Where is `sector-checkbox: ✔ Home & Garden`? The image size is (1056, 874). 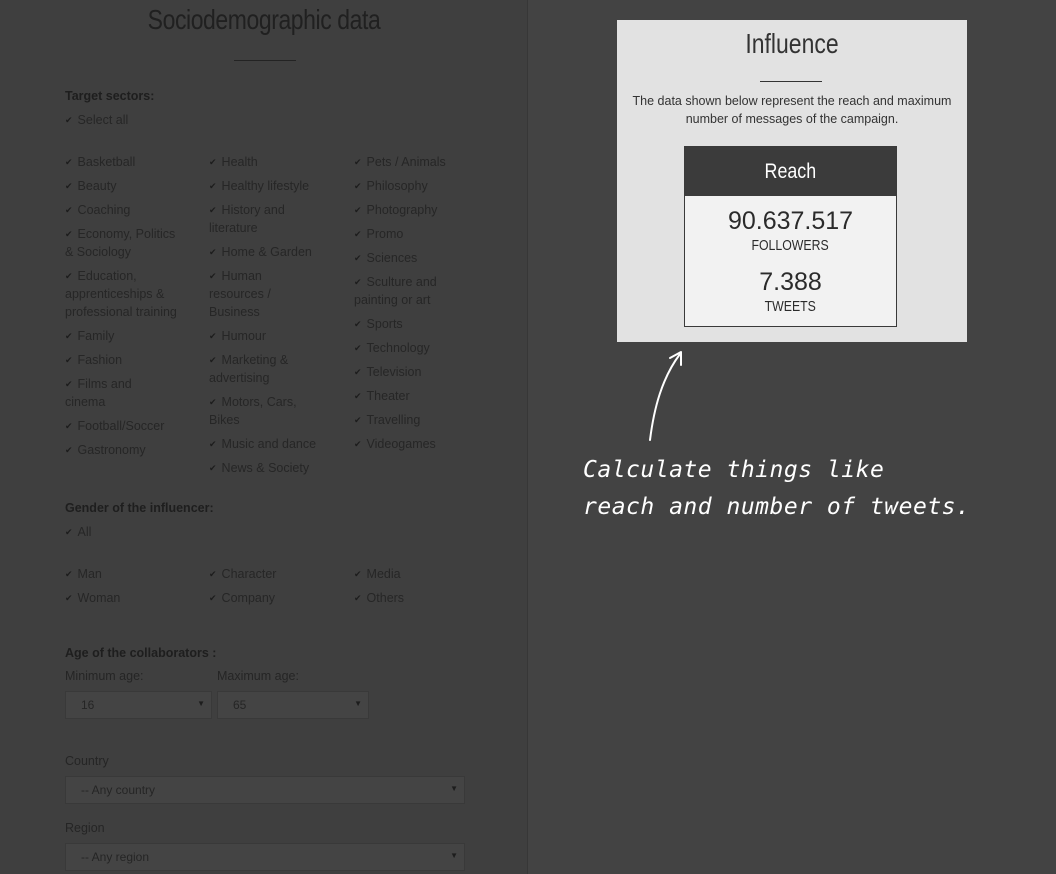 sector-checkbox: ✔ Home & Garden is located at coordinates (260, 252).